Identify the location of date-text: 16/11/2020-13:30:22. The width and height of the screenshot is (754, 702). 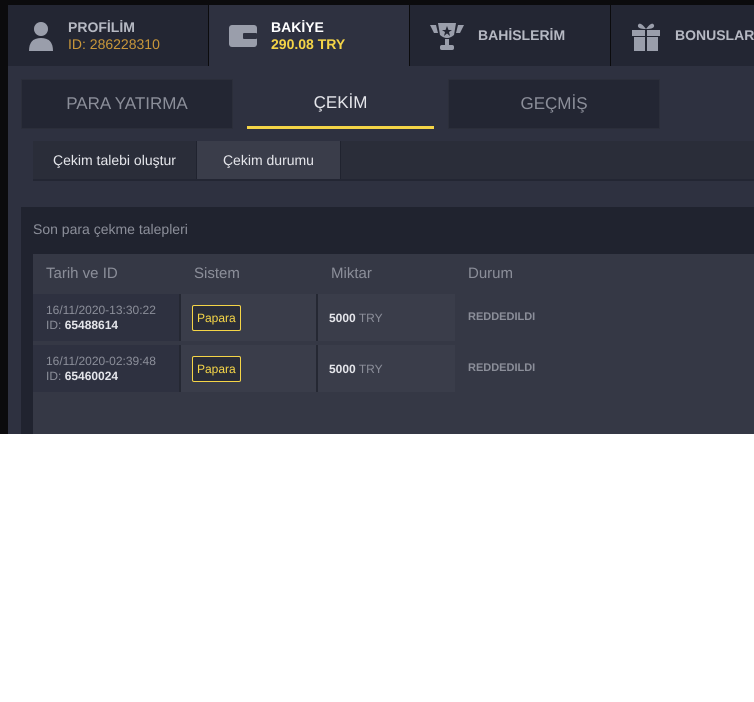
(101, 310).